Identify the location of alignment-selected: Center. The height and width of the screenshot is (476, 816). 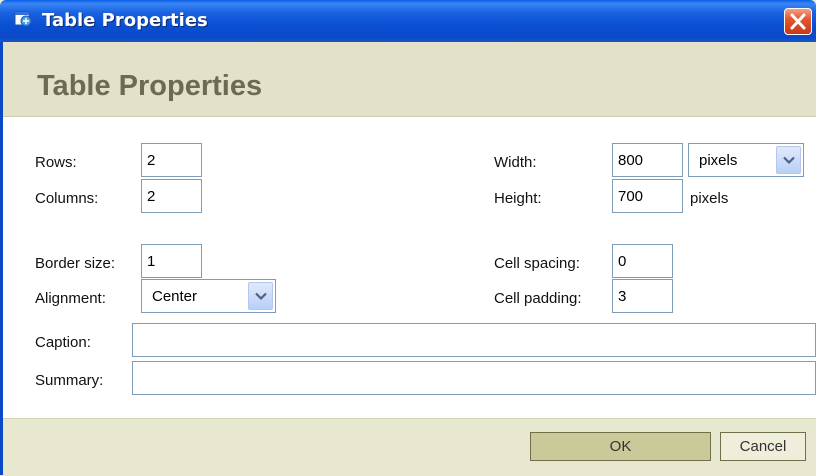
(175, 296).